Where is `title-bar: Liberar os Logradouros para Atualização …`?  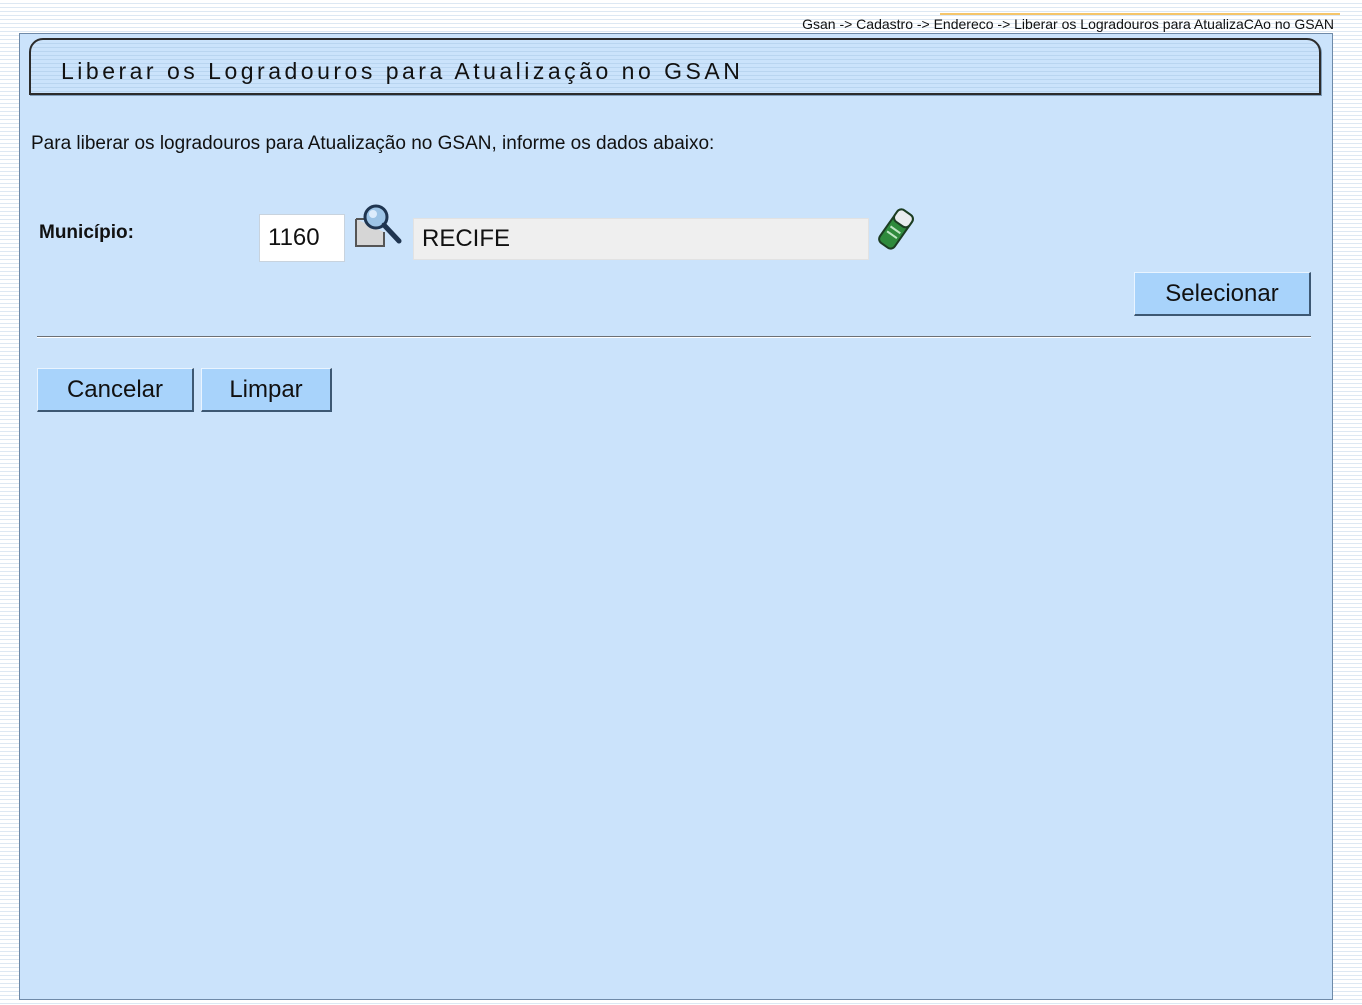 title-bar: Liberar os Logradouros para Atualização … is located at coordinates (675, 66).